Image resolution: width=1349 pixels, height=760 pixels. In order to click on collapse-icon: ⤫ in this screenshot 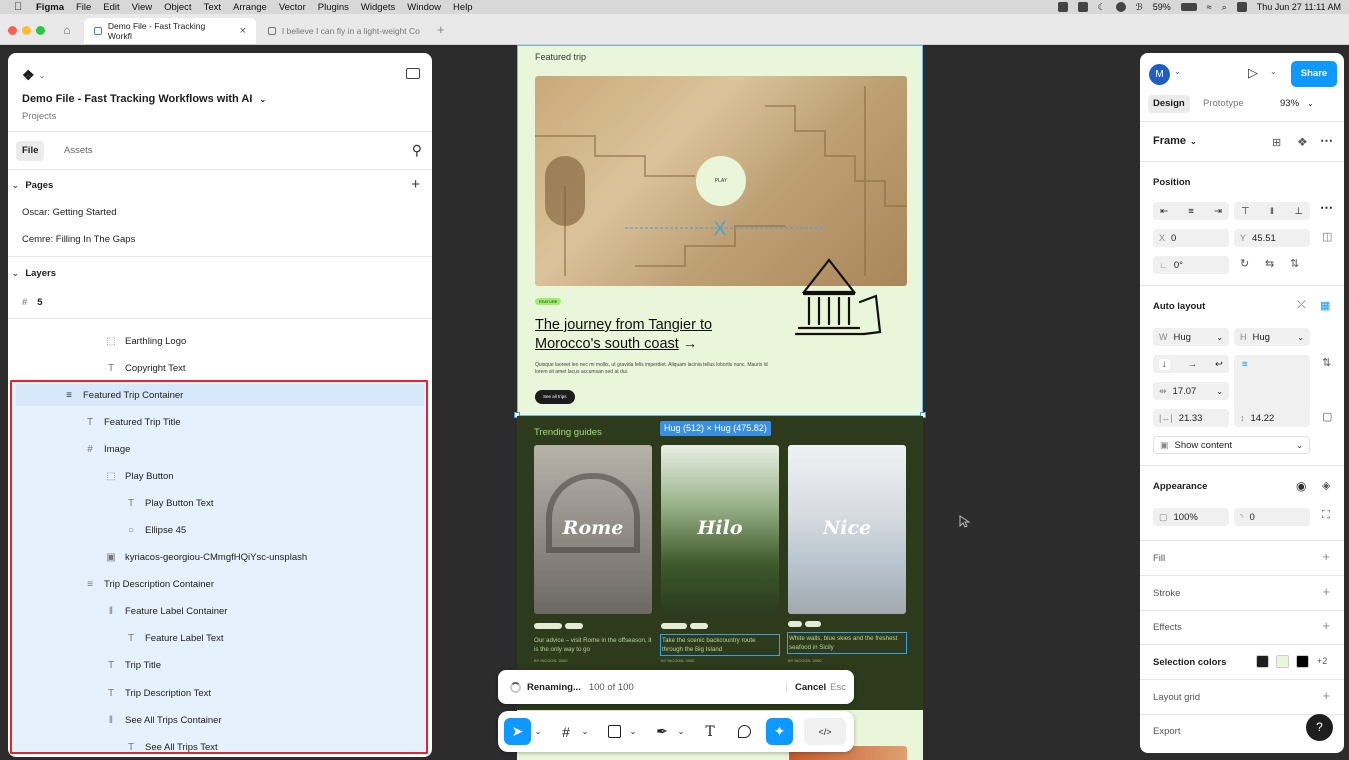, I will do `click(1301, 305)`.